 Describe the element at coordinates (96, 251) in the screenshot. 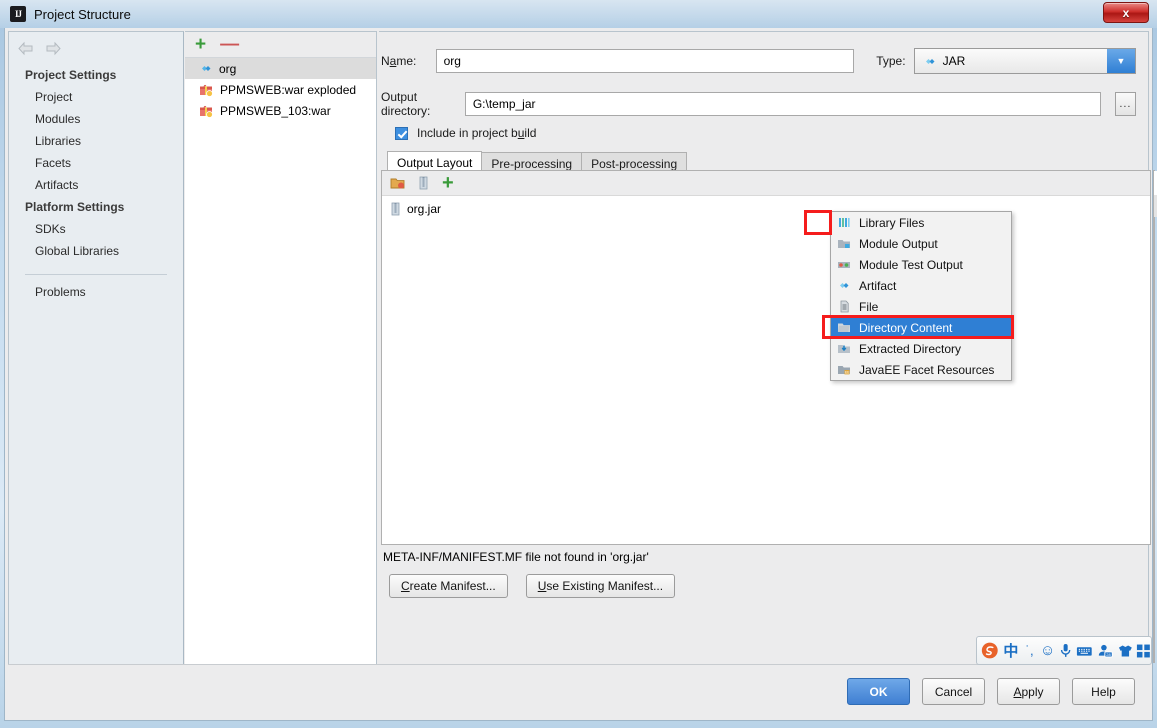

I see `sidebar-item-global-libraries: Global Libraries` at that location.